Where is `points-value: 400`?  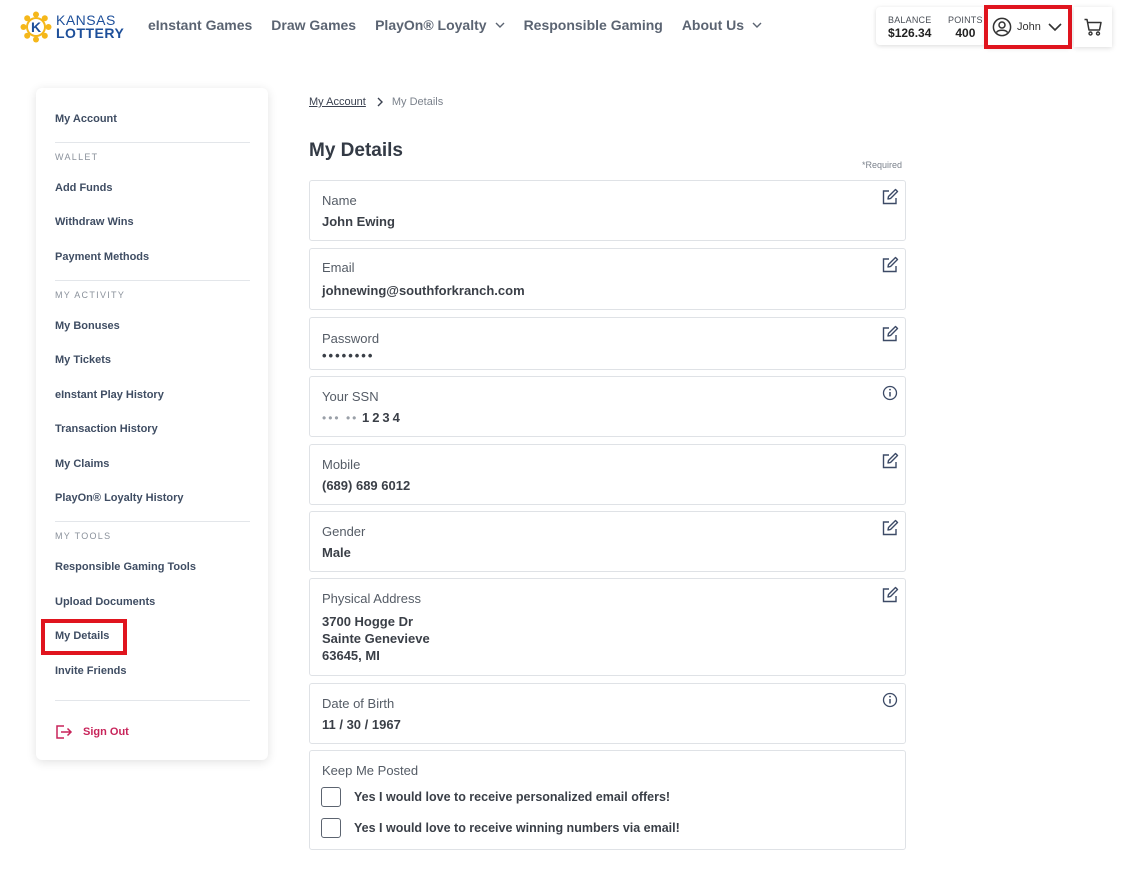
points-value: 400 is located at coordinates (965, 33).